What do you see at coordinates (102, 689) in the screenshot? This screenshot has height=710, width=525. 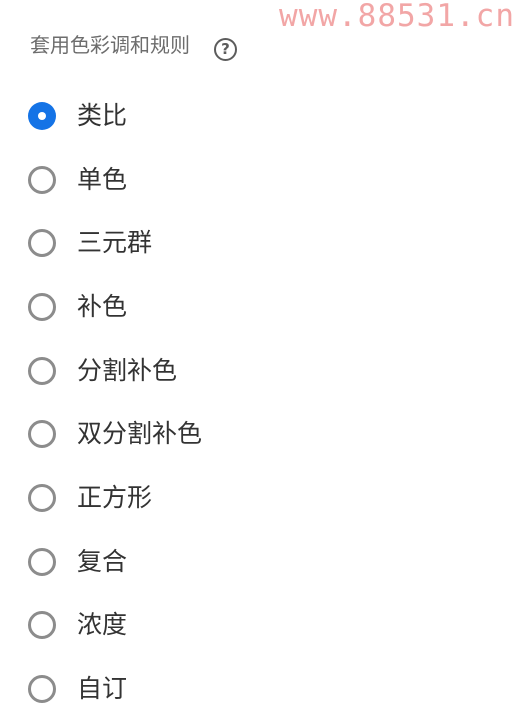 I see `radio-label: 自订` at bounding box center [102, 689].